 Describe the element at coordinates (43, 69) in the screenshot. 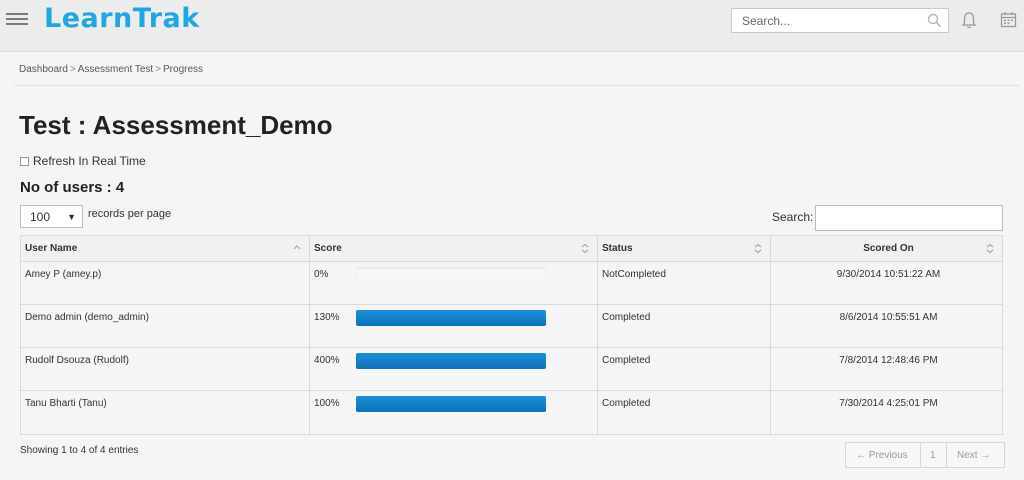

I see `breadcrumb-dashboard: Dashboard` at that location.